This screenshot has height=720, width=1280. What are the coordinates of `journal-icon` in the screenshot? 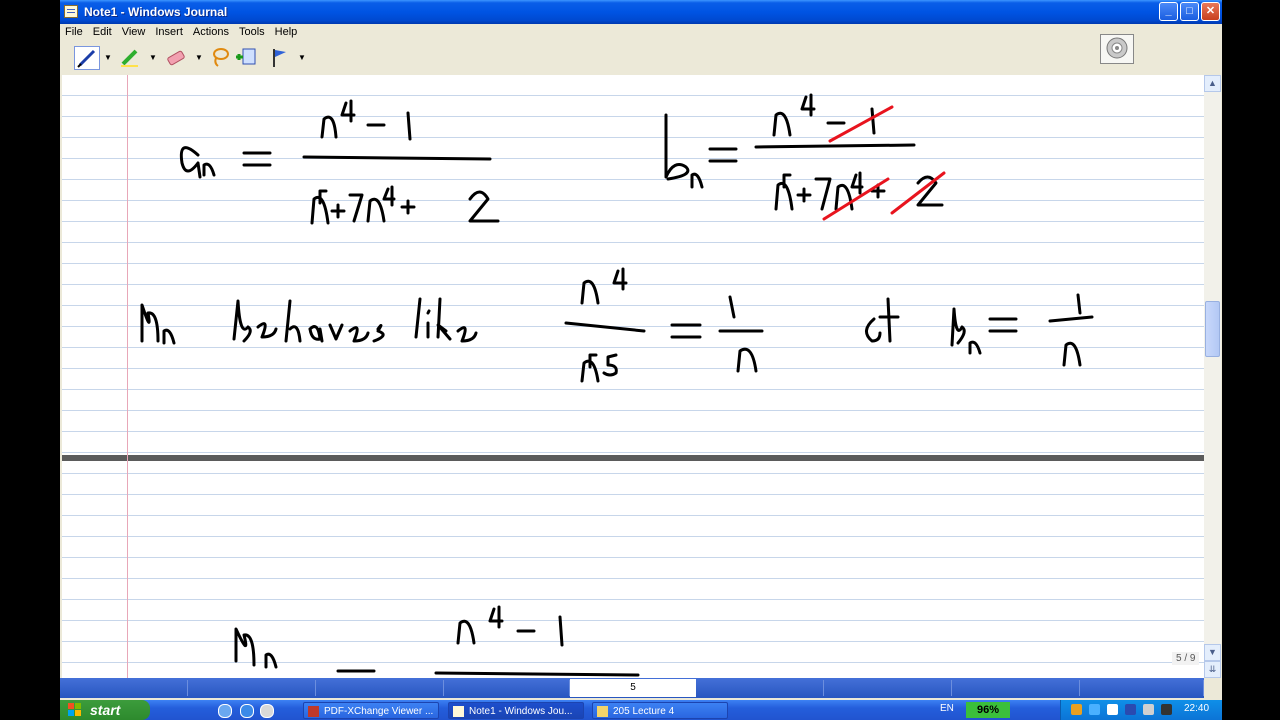 It's located at (458, 711).